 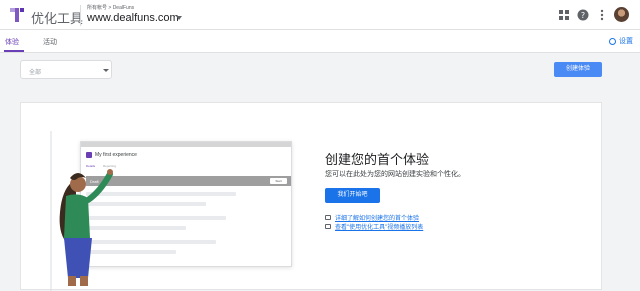 What do you see at coordinates (110, 7) in the screenshot?
I see `account-breadcrumb: 所有帐号 > DealFuns` at bounding box center [110, 7].